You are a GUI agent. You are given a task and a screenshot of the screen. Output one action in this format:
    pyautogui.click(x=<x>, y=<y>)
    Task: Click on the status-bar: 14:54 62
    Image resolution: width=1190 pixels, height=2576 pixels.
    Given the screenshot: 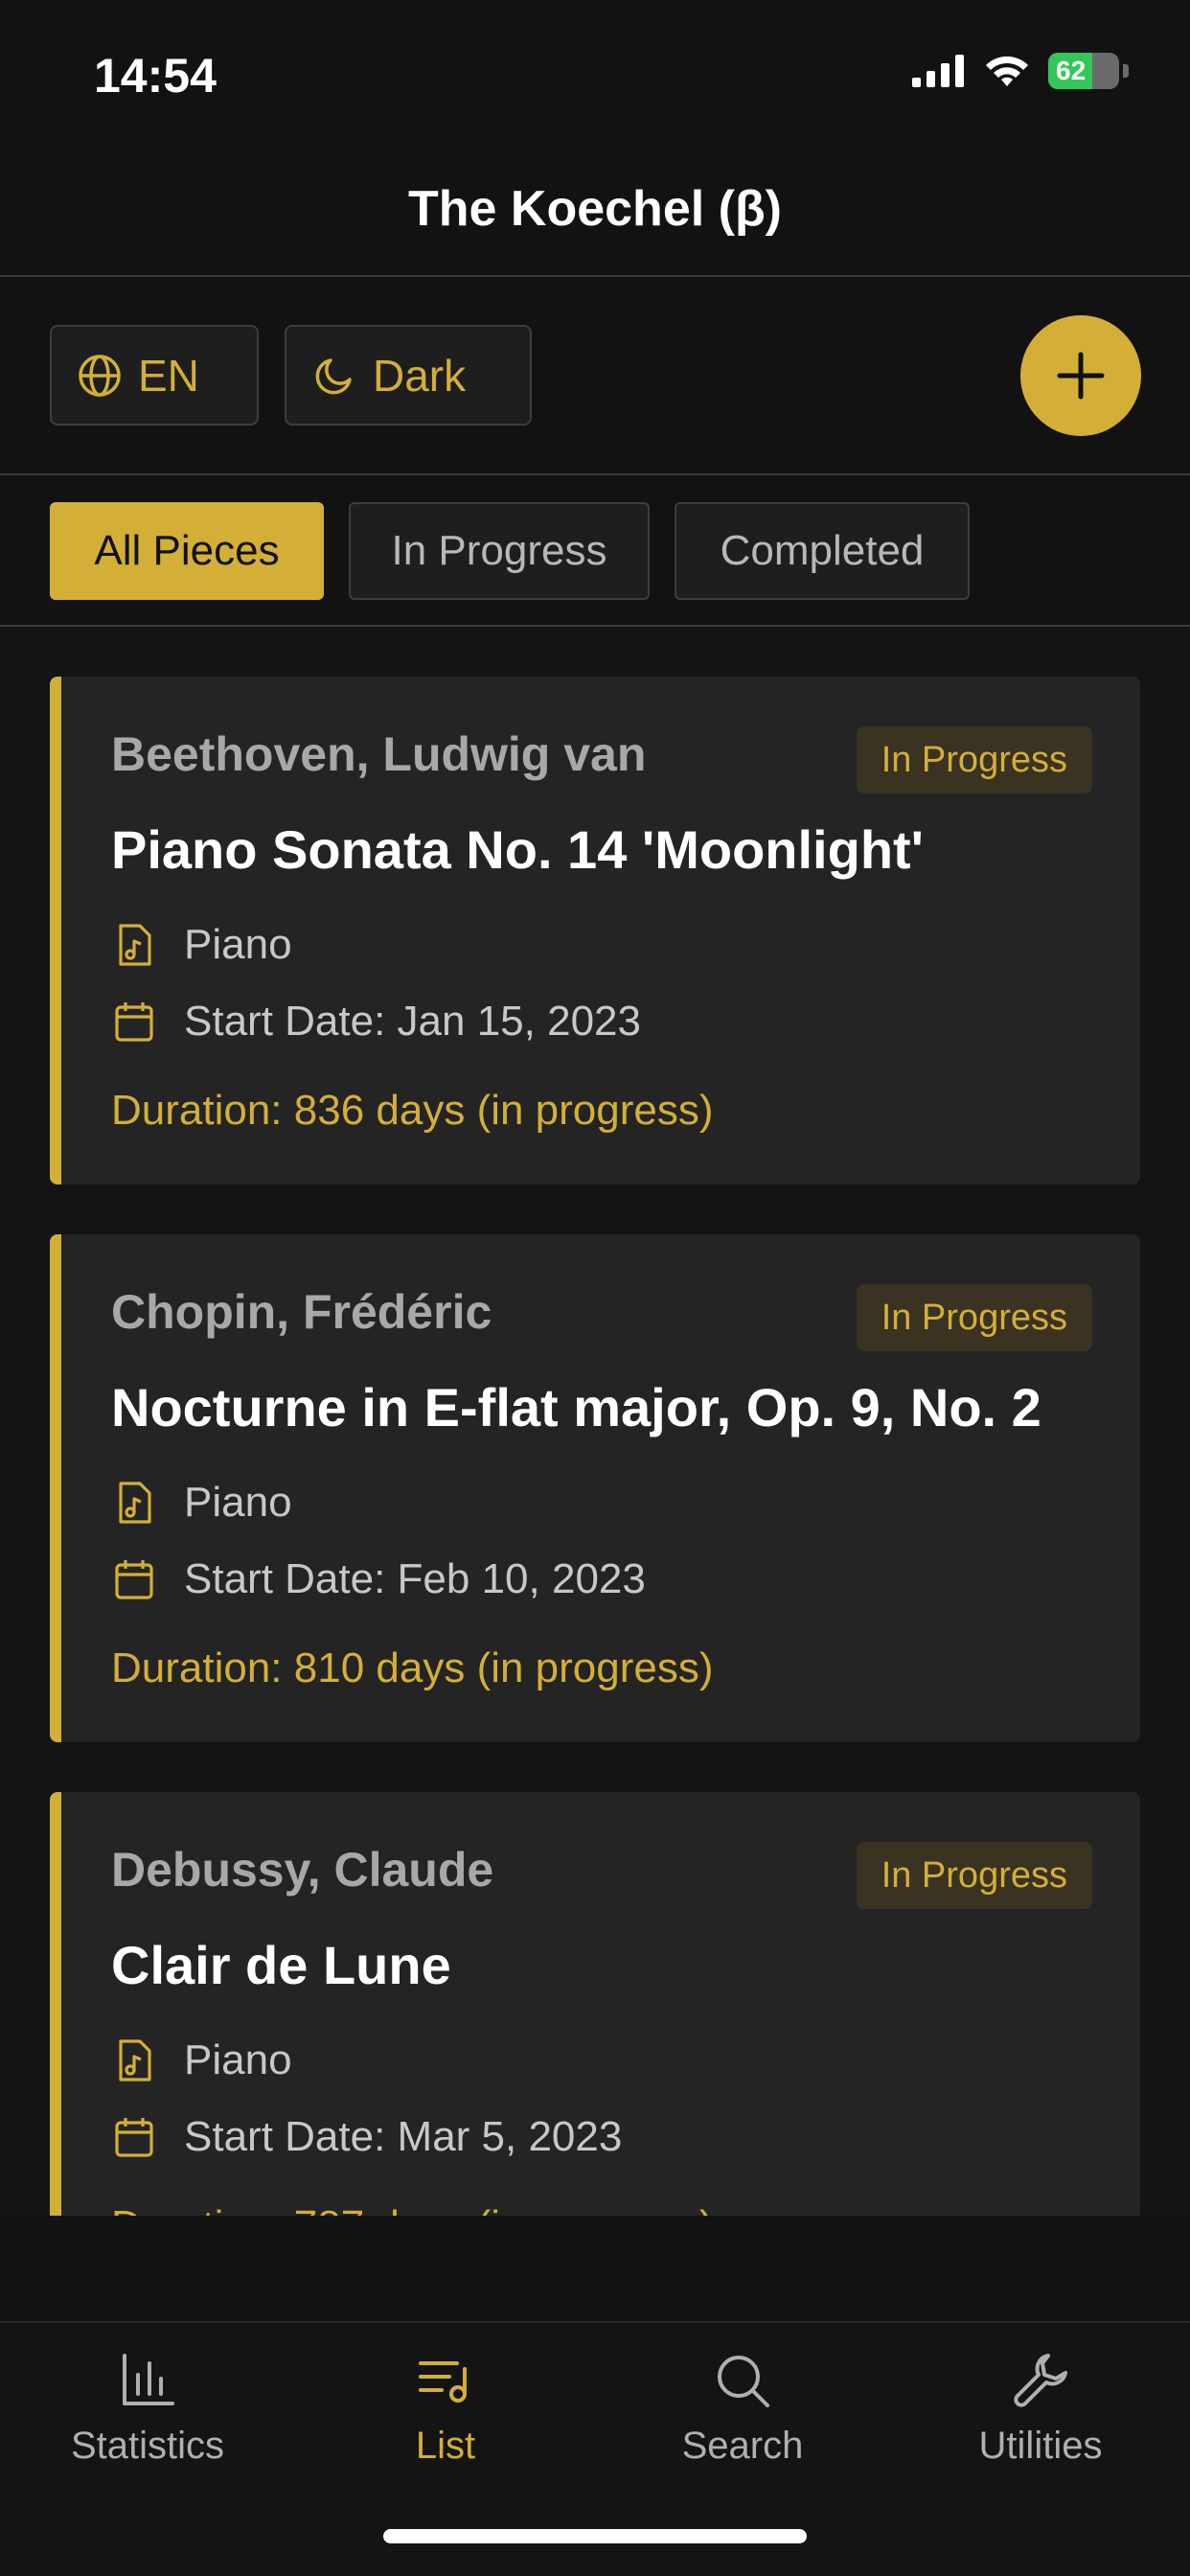 What is the action you would take?
    pyautogui.click(x=595, y=72)
    